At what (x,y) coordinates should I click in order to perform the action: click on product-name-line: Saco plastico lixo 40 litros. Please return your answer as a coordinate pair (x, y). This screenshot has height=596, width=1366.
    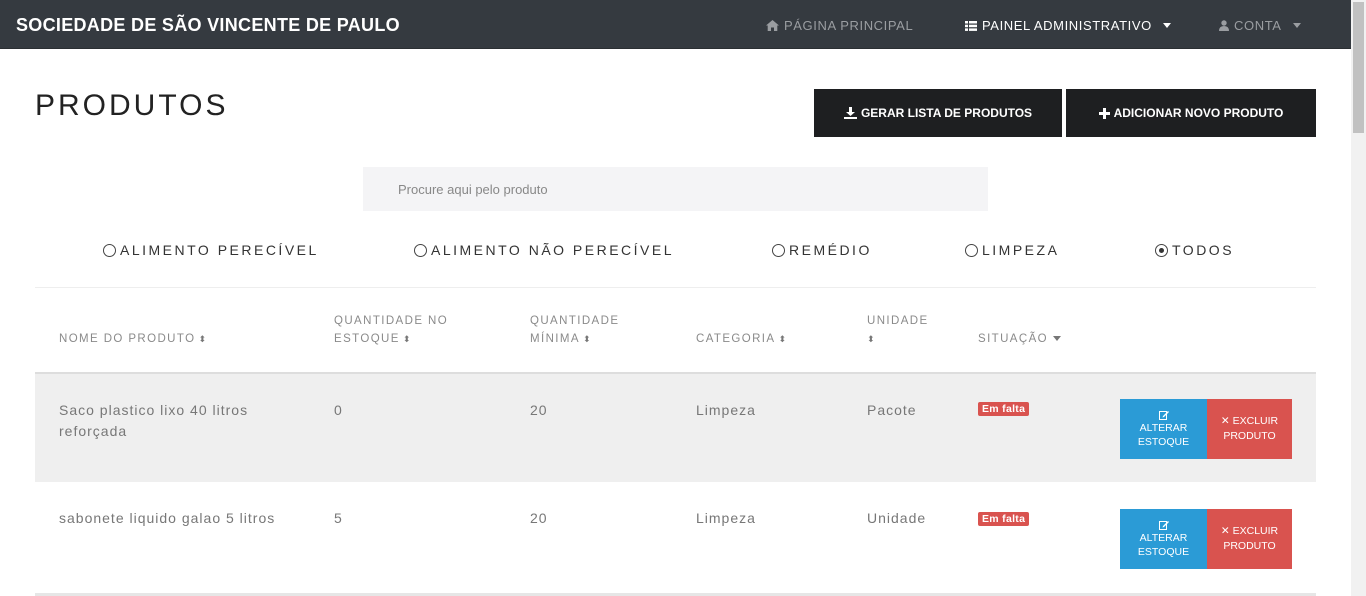
    Looking at the image, I should click on (154, 410).